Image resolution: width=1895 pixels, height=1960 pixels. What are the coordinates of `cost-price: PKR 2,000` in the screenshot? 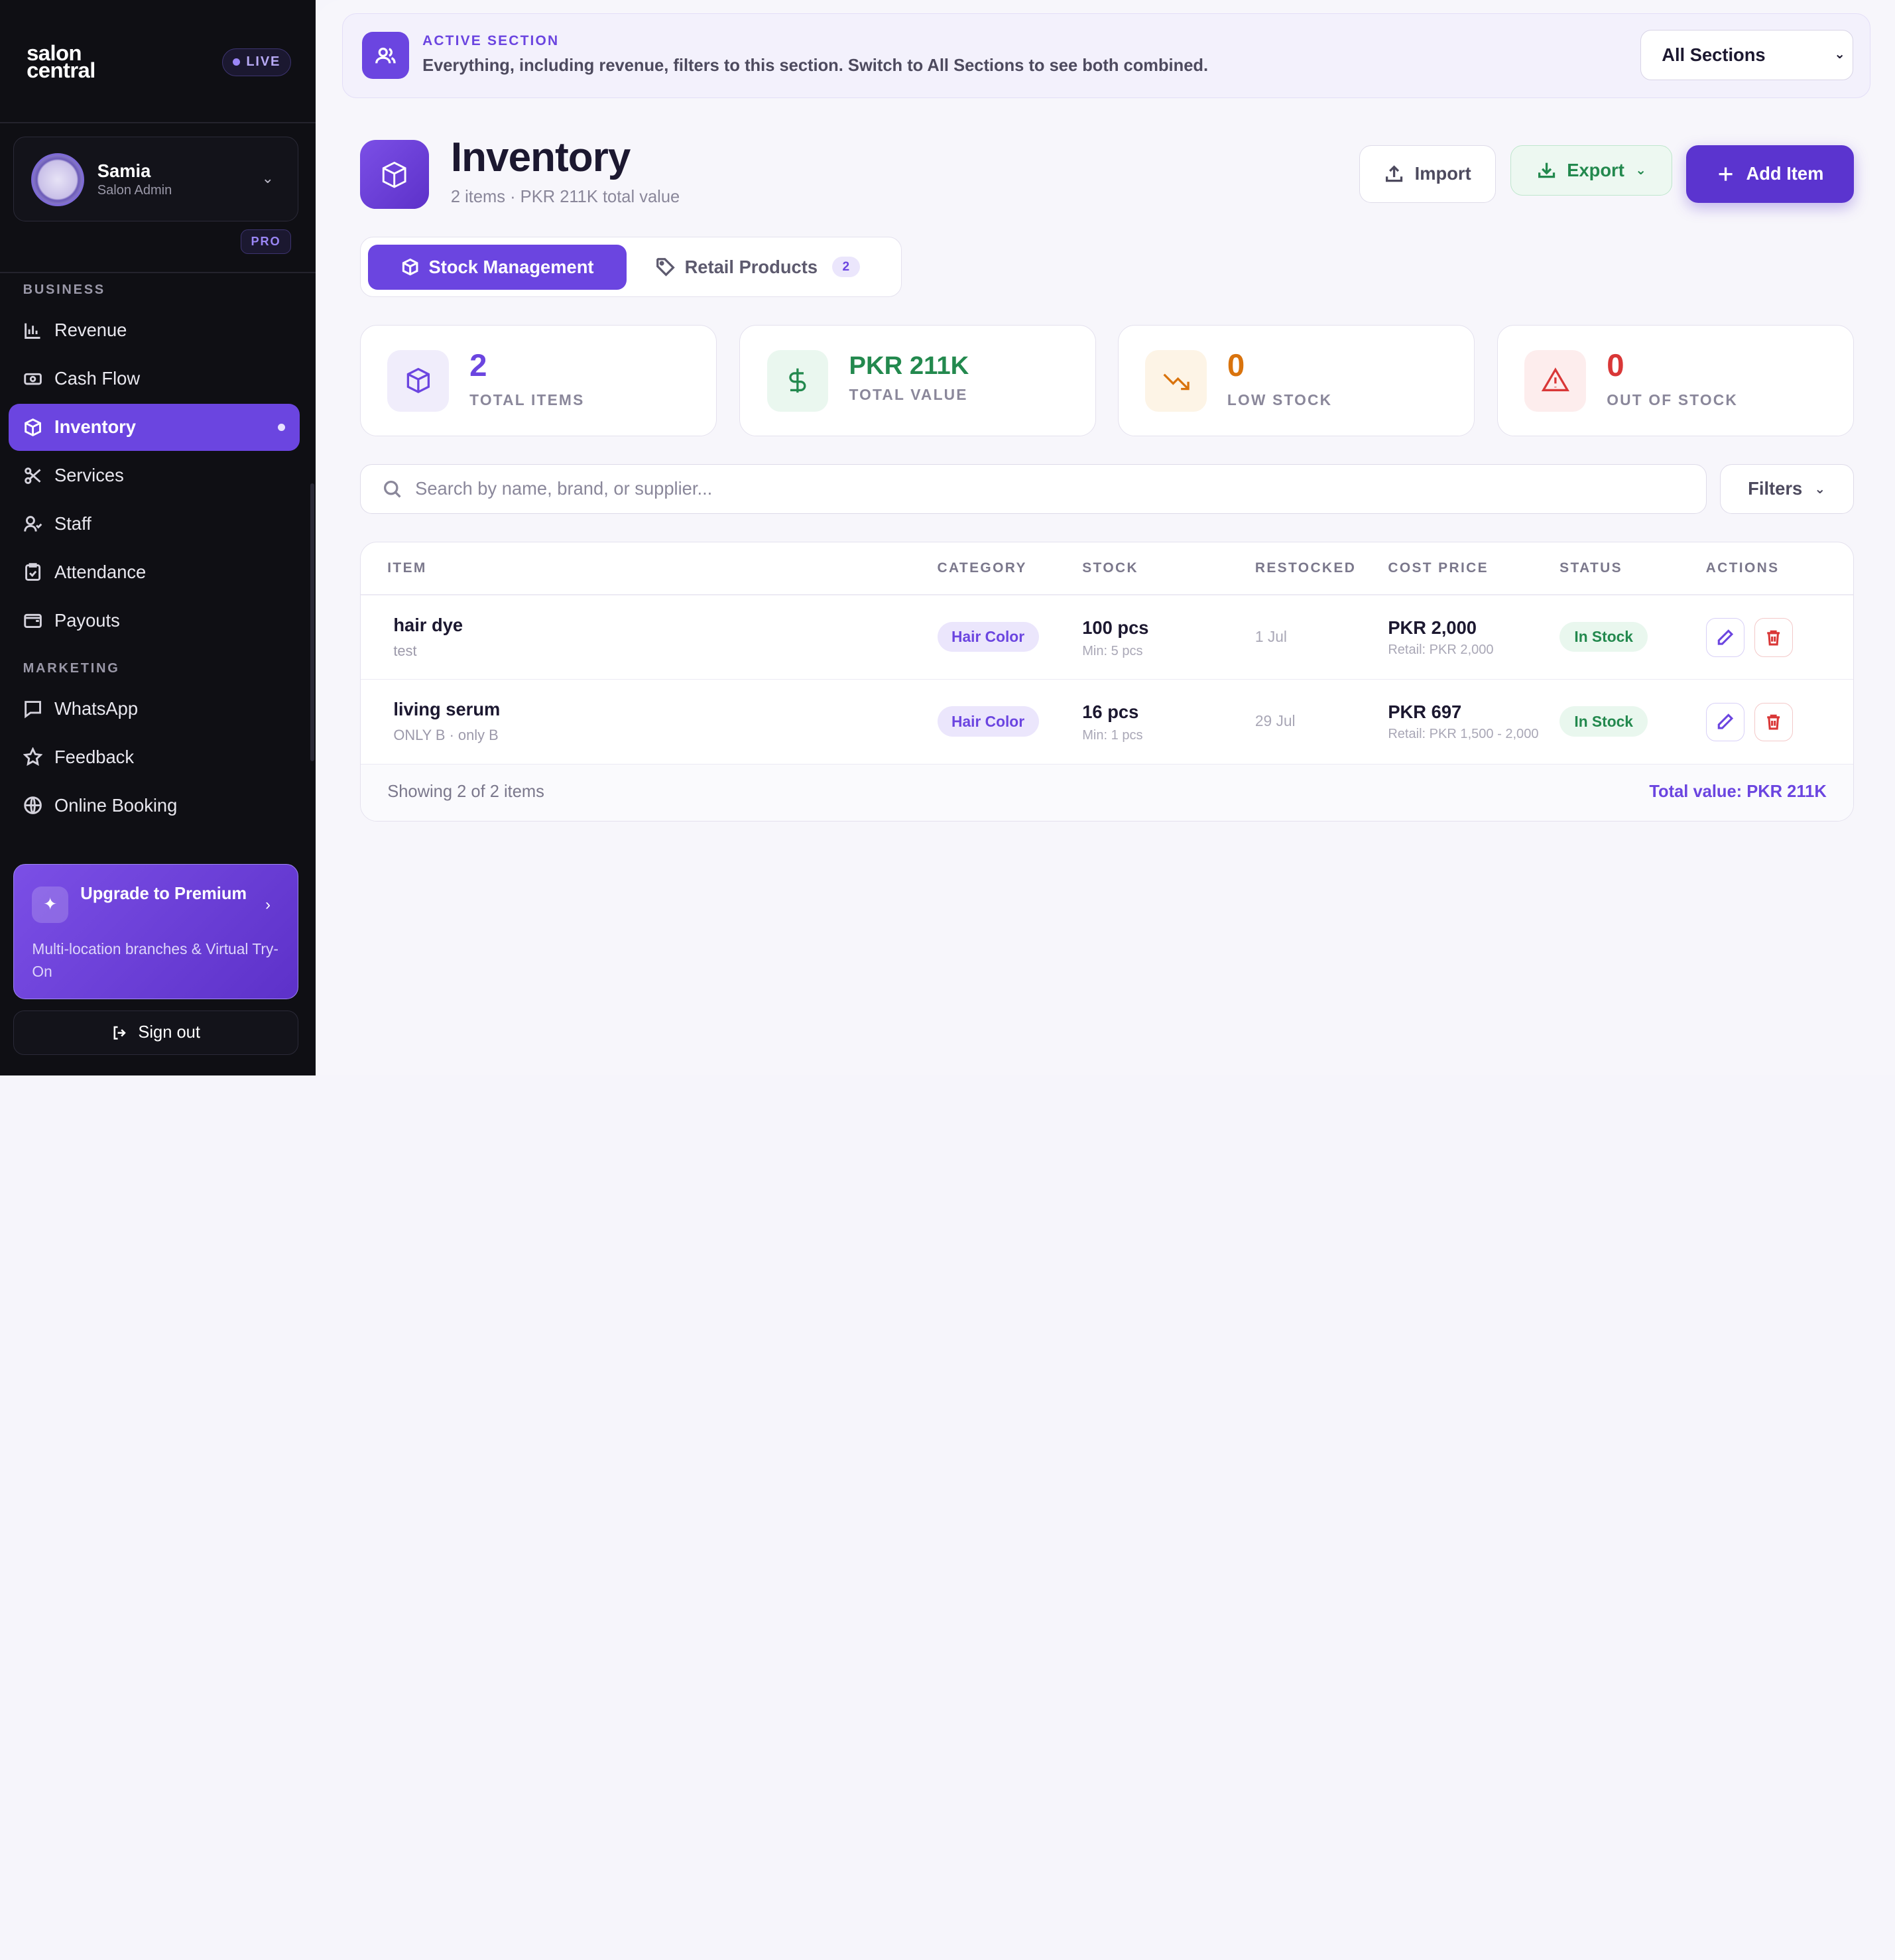 It's located at (1432, 628).